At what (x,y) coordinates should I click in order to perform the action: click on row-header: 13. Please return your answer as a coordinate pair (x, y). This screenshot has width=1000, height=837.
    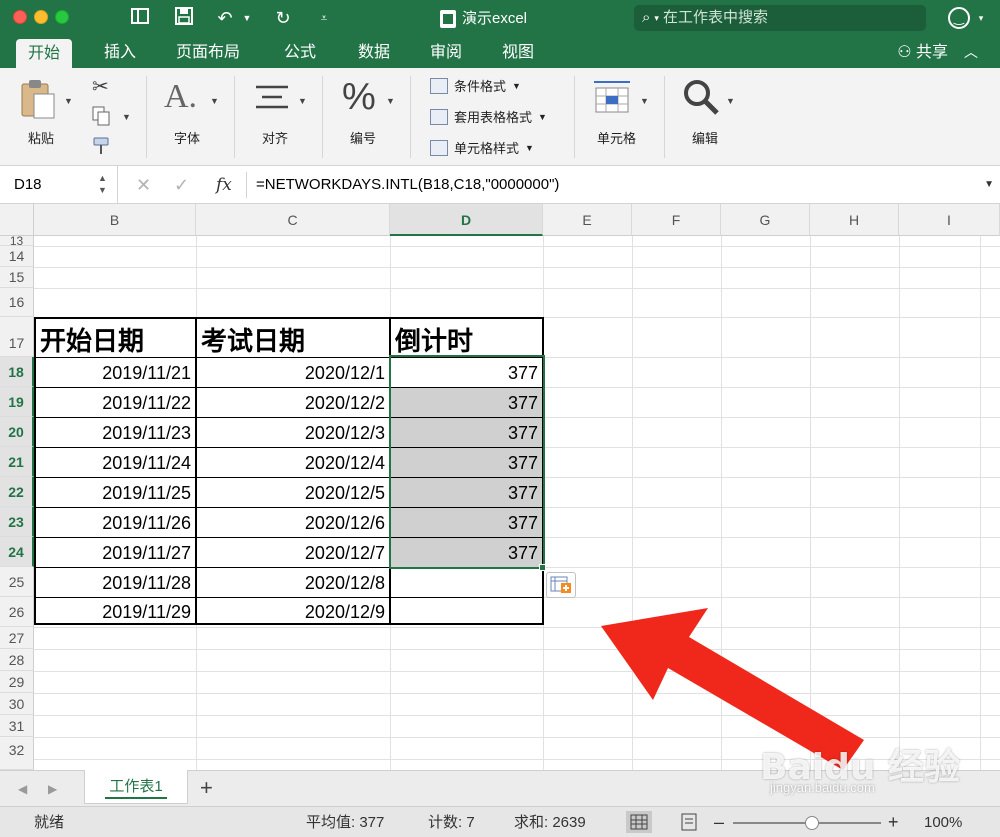
    Looking at the image, I should click on (17, 241).